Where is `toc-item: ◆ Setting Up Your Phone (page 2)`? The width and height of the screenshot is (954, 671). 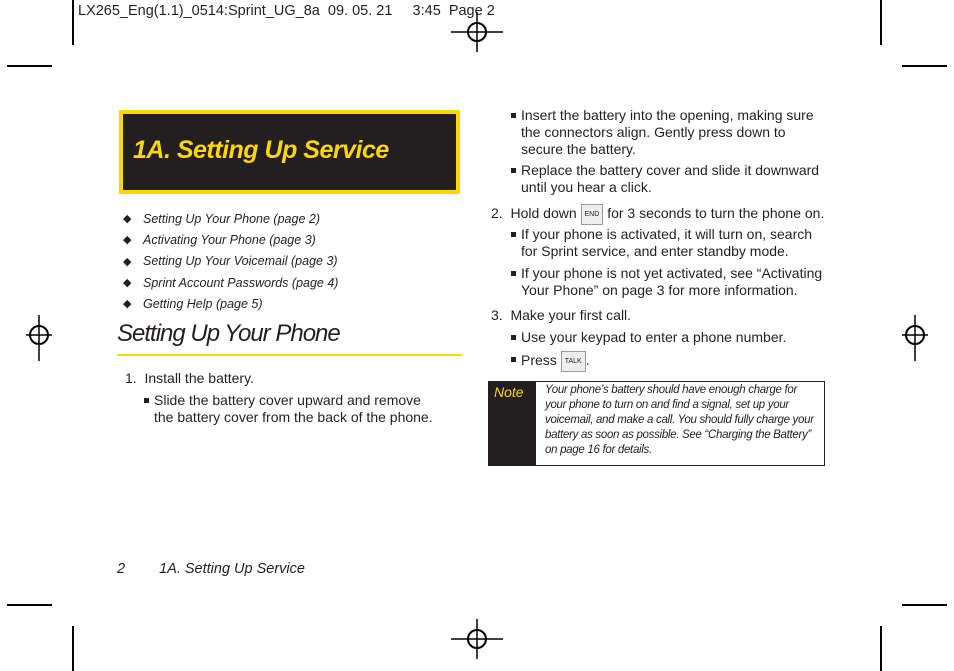
toc-item: ◆ Setting Up Your Phone (page 2) is located at coordinates (230, 218).